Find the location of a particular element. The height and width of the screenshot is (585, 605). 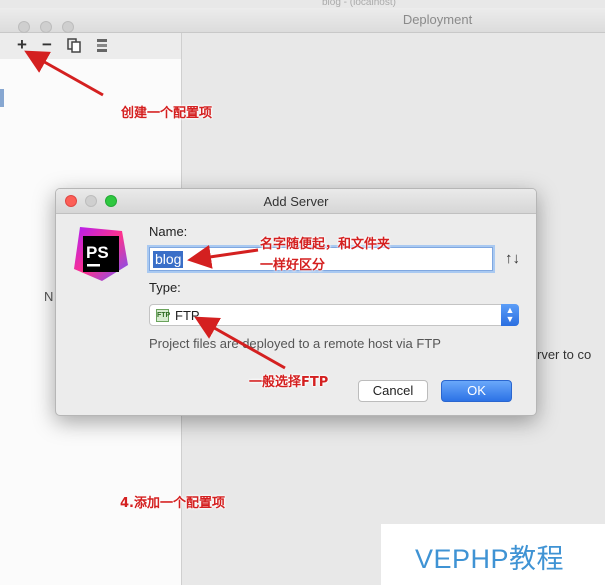

phpstorm-logo-icon: PS is located at coordinates (101, 254).